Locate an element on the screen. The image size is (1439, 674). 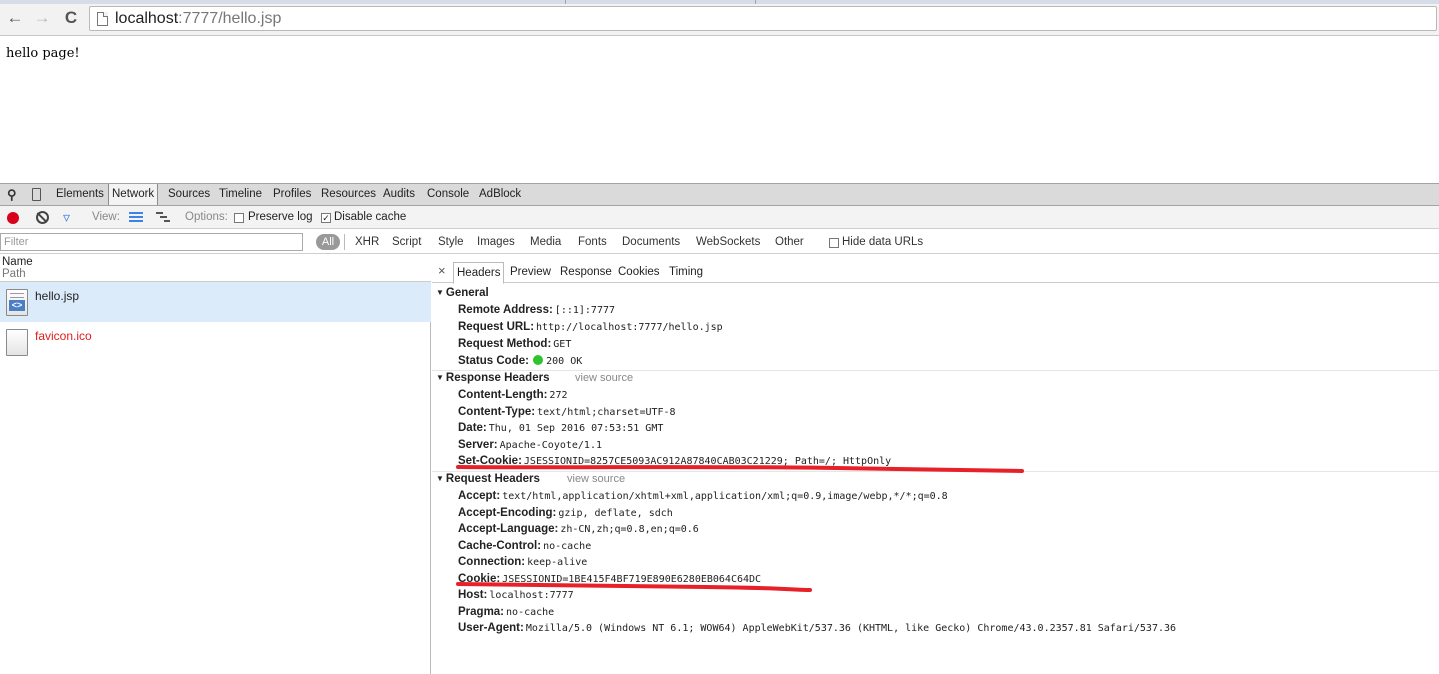
response-view-source-link: view source is located at coordinates (604, 378).